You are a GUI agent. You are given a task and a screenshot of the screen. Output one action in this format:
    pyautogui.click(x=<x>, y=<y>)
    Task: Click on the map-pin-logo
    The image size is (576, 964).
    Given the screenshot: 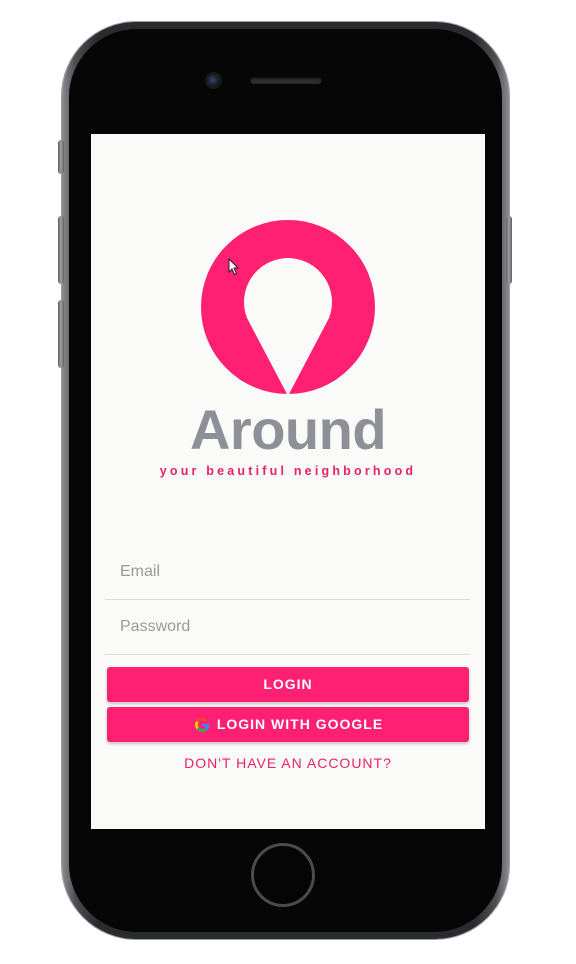 What is the action you would take?
    pyautogui.click(x=288, y=308)
    